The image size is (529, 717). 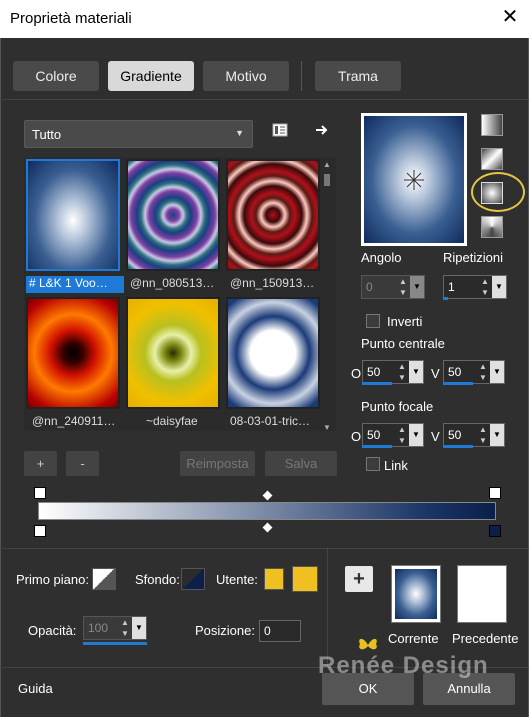 What do you see at coordinates (455, 435) in the screenshot?
I see `focal-v-value: 50` at bounding box center [455, 435].